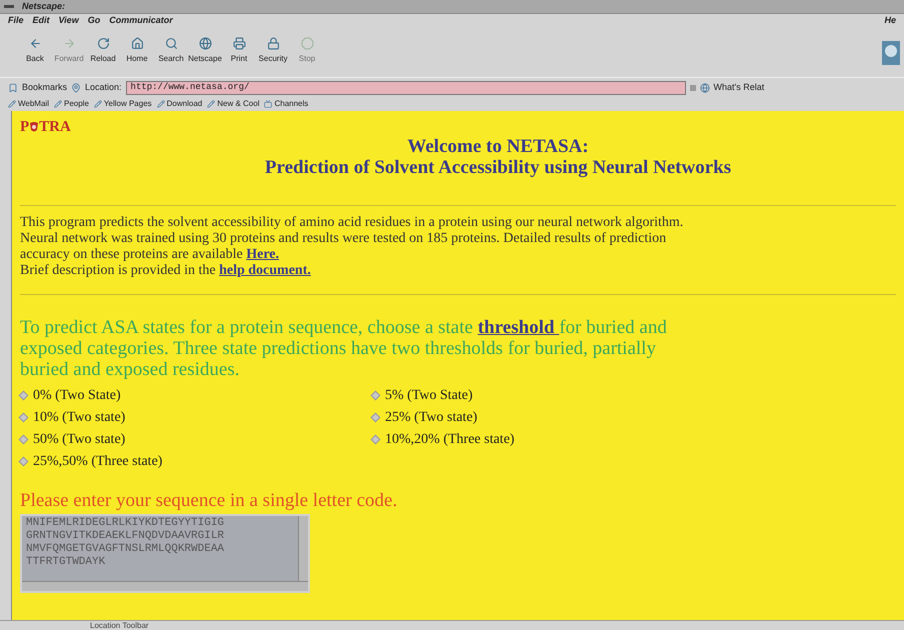  I want to click on home-icon, so click(137, 43).